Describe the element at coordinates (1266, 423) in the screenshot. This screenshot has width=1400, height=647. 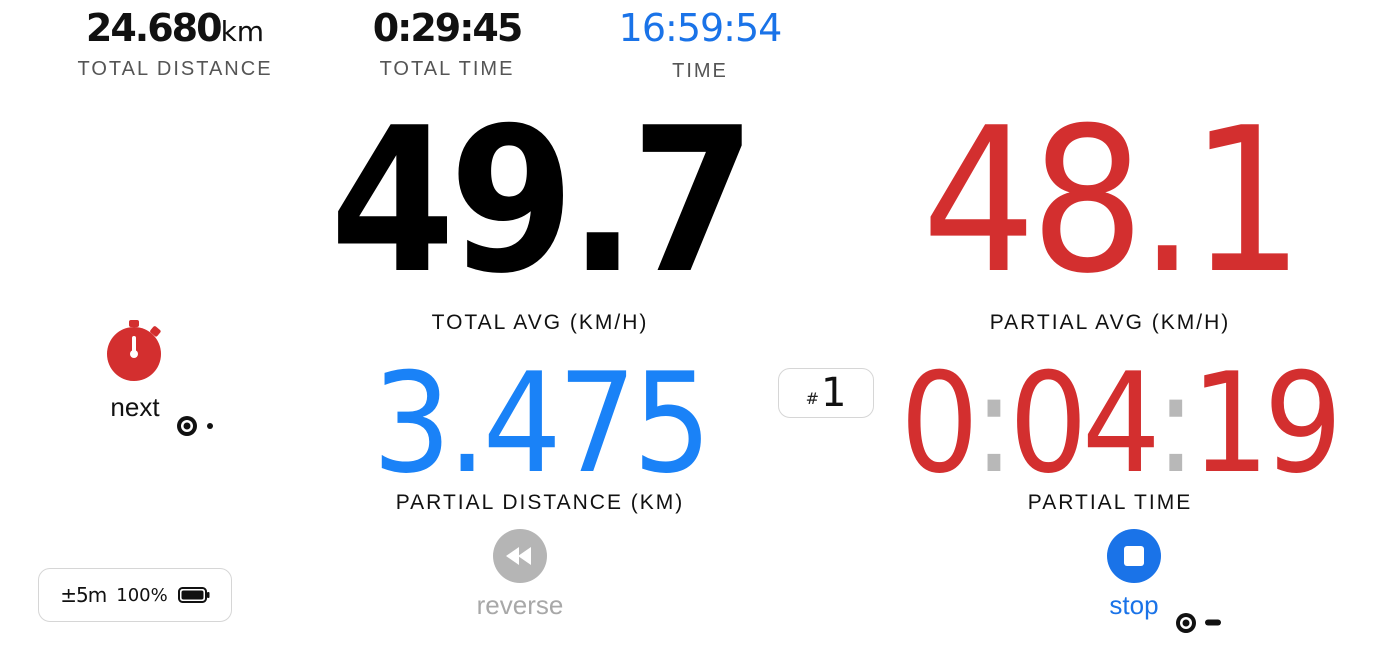
I see `partial-time-seconds: 19` at that location.